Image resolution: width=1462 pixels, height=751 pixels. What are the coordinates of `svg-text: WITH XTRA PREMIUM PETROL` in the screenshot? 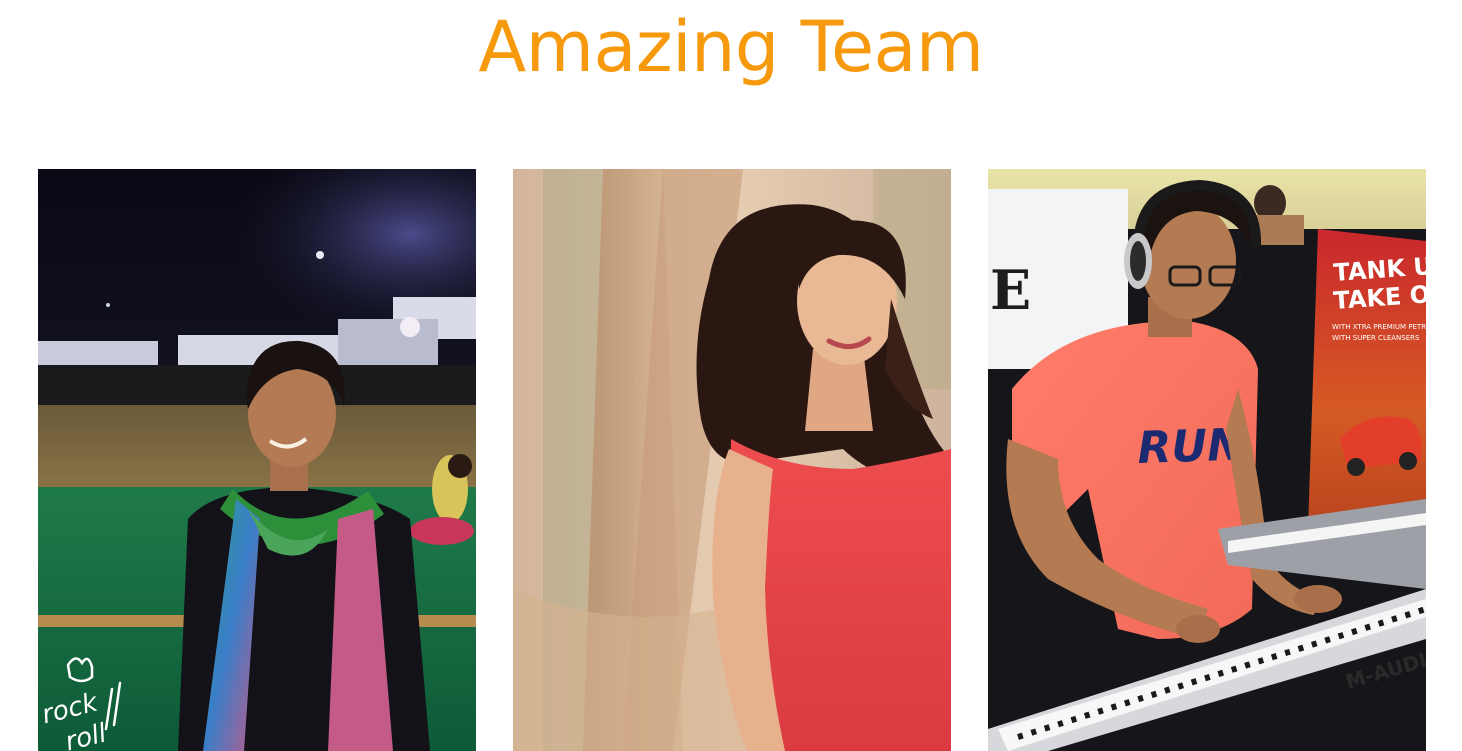 It's located at (1379, 327).